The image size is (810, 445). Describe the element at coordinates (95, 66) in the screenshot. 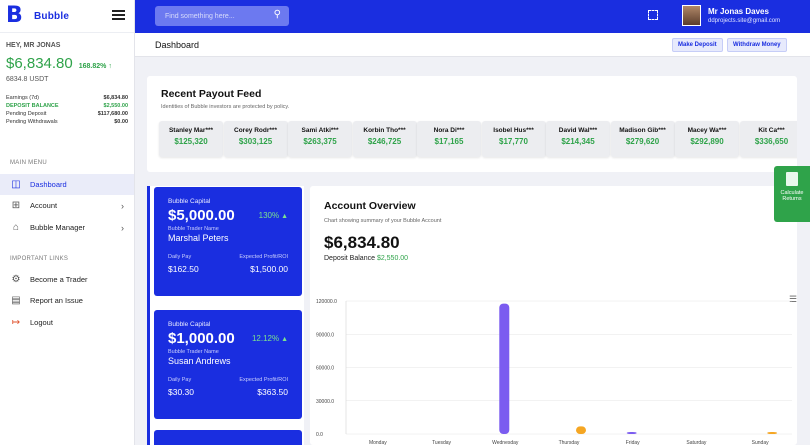

I see `balance-change: 168.82% ↑` at that location.